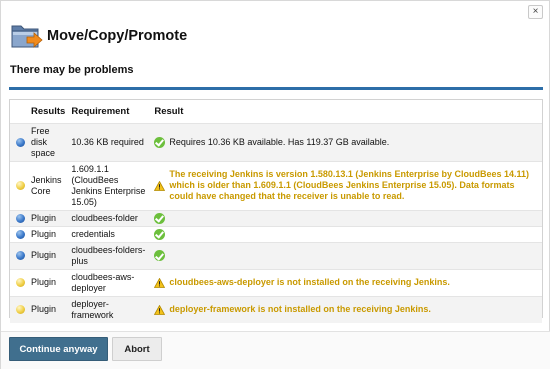 This screenshot has height=369, width=550. I want to click on table-row: Plugin cloudbees-folders-plus, so click(276, 255).